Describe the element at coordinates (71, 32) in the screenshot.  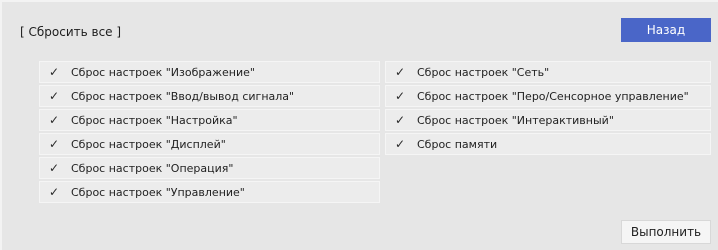
I see `dialog-title: [ Сбросить все ]` at that location.